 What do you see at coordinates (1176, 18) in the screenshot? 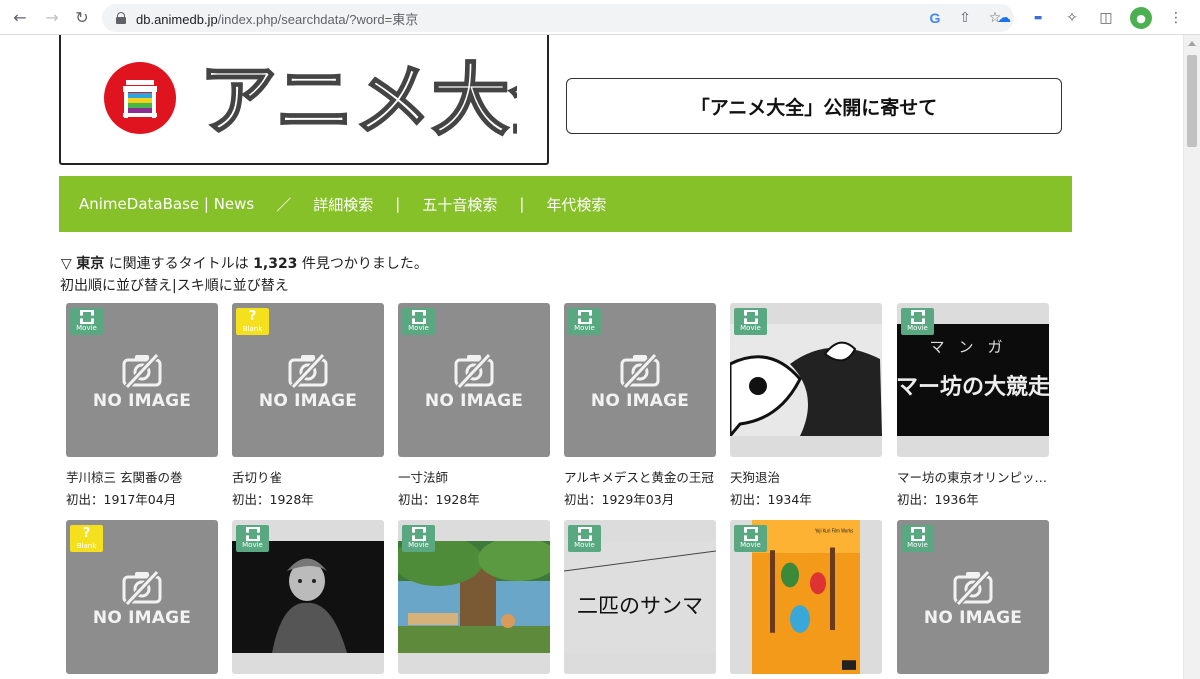
I see `kebab-menu-icon: ⋮` at bounding box center [1176, 18].